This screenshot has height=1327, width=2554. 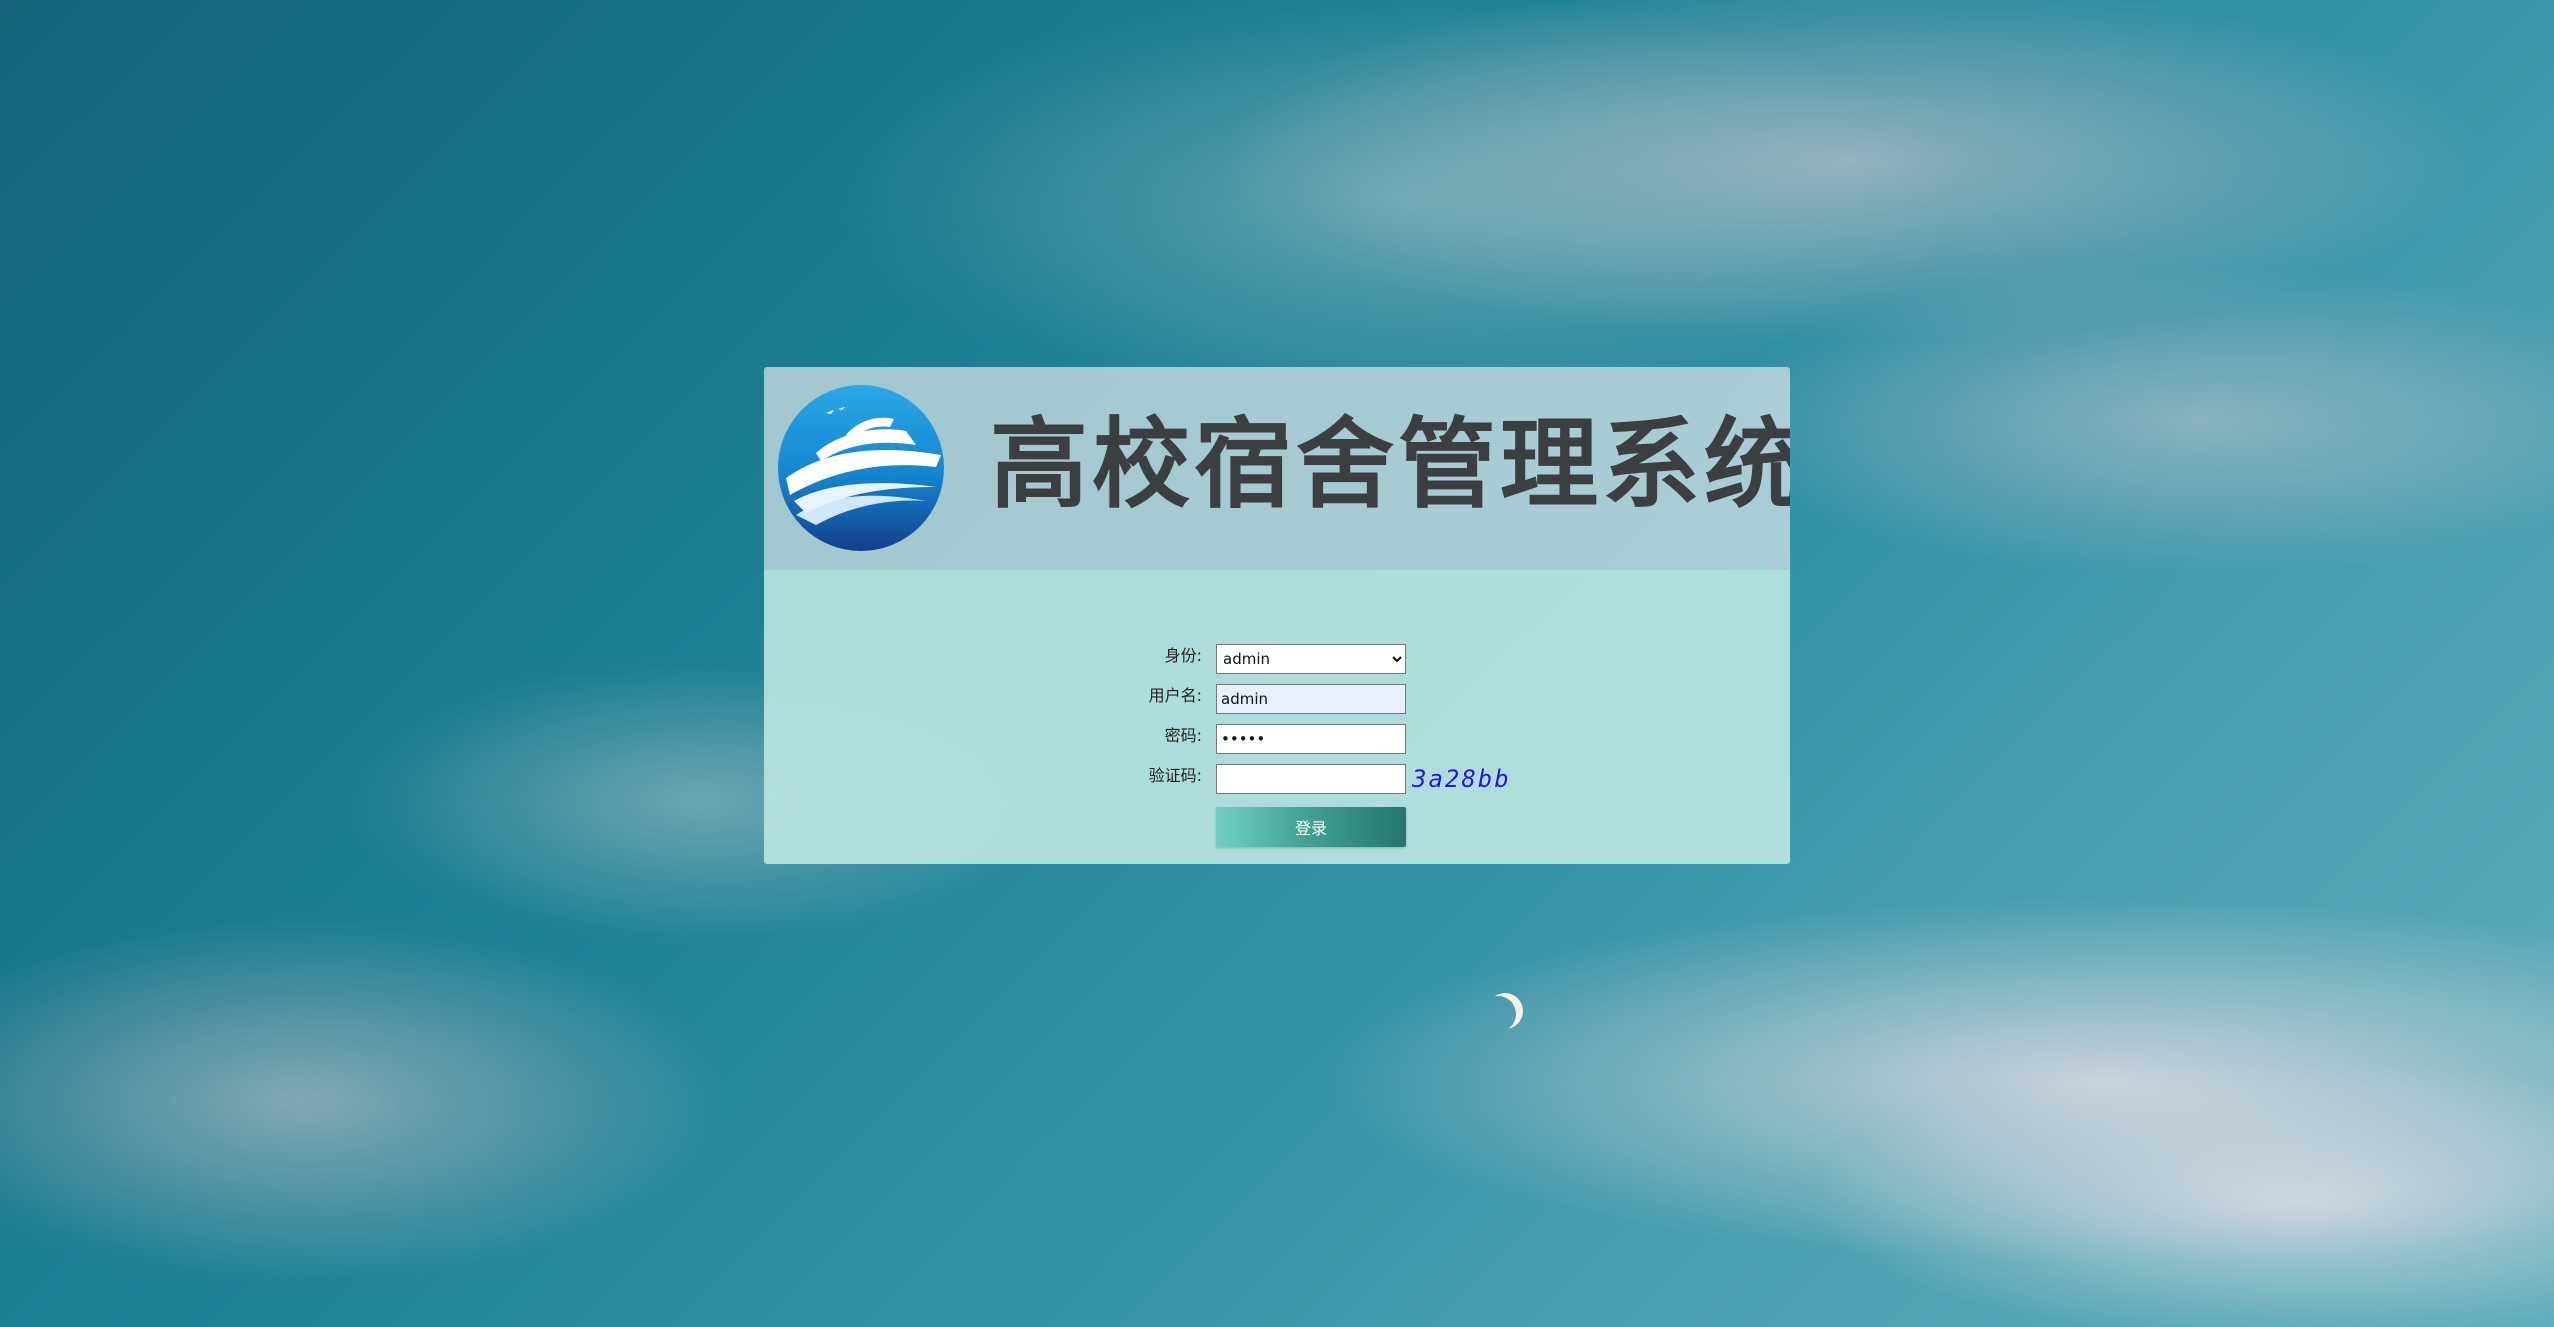 What do you see at coordinates (861, 468) in the screenshot?
I see `ship-wave-logo-icon` at bounding box center [861, 468].